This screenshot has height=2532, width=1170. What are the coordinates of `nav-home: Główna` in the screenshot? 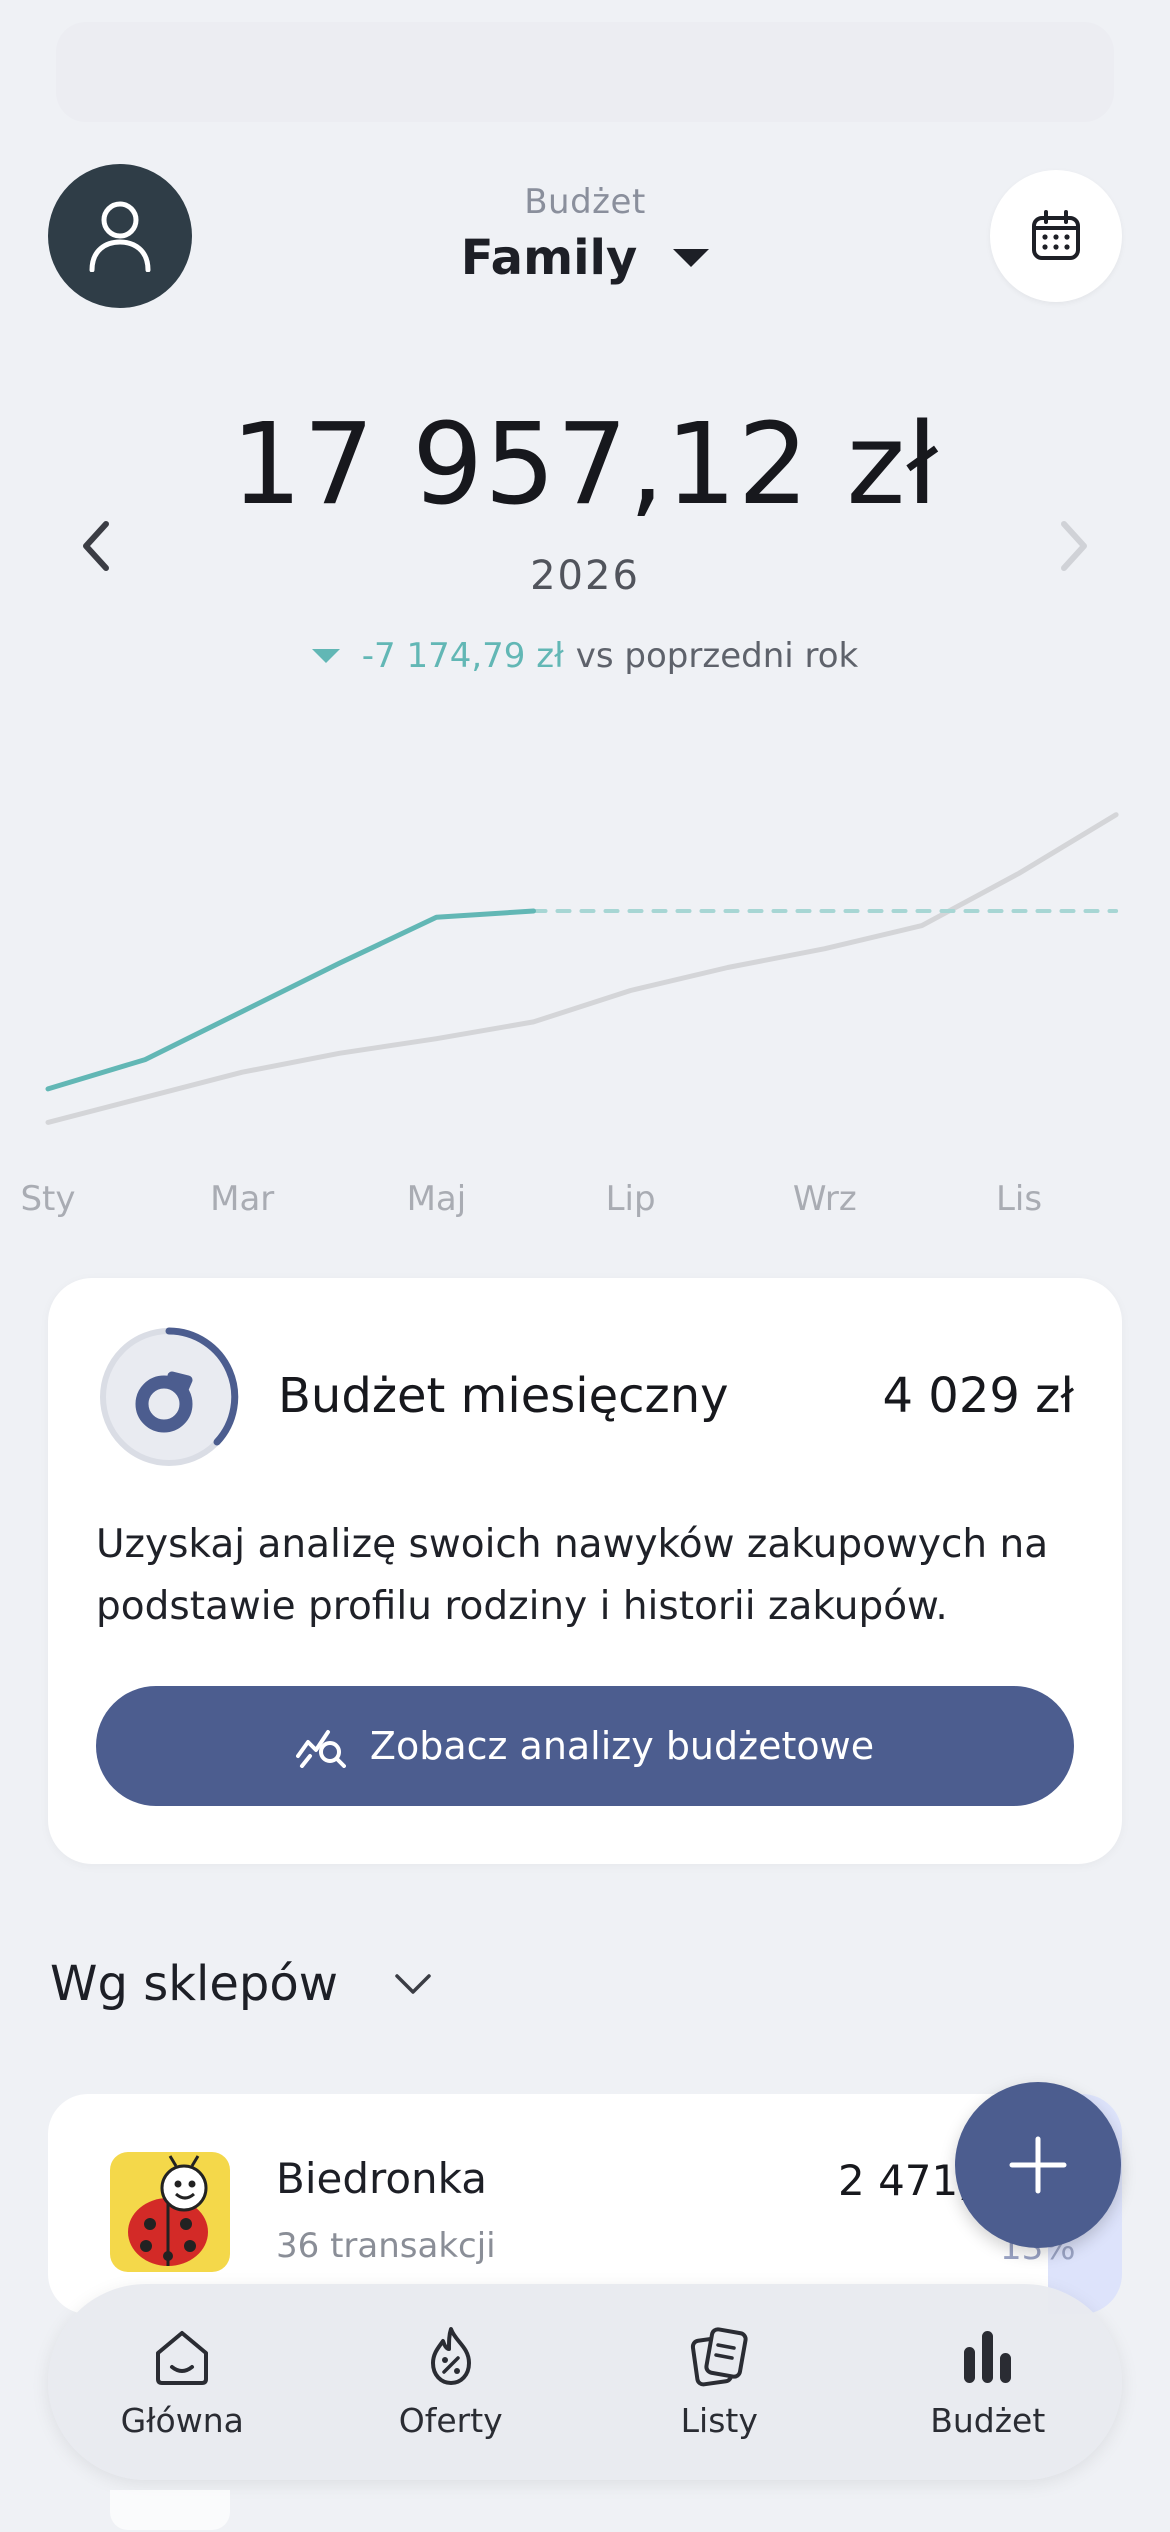 It's located at (182, 2382).